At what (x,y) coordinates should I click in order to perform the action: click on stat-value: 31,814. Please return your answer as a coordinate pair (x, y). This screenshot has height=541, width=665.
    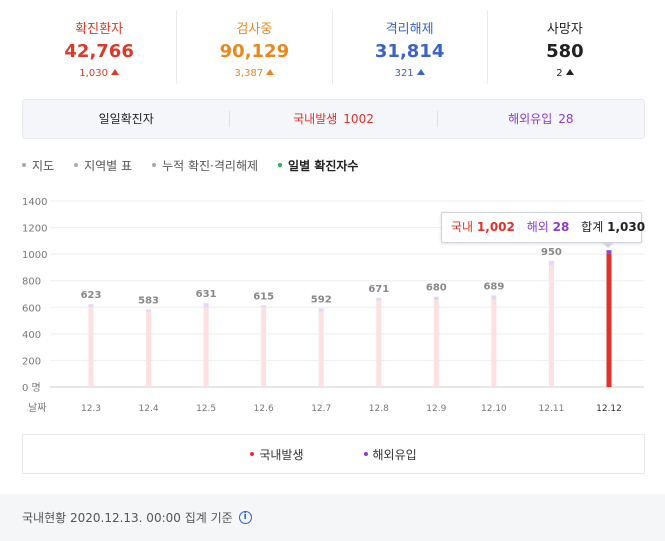
    Looking at the image, I should click on (409, 51).